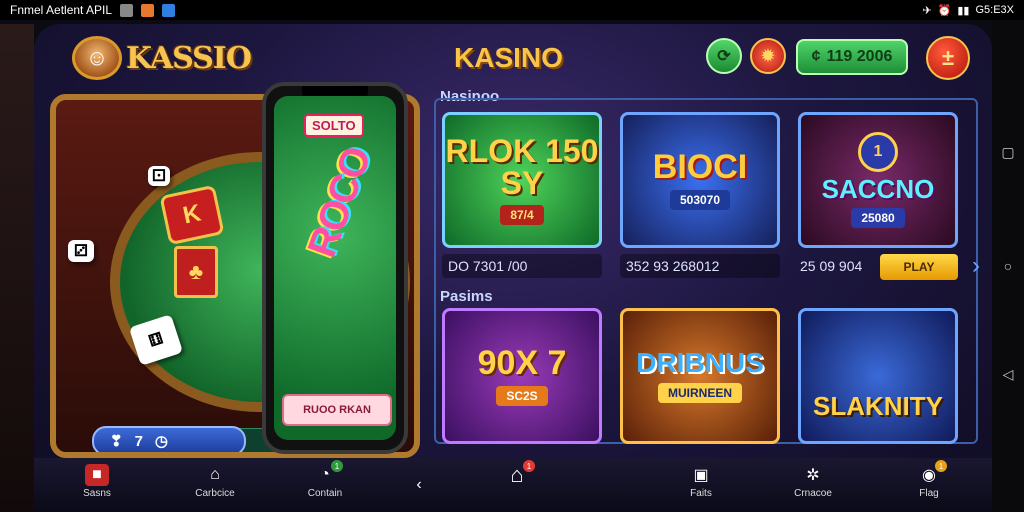 This screenshot has width=1024, height=512. Describe the element at coordinates (522, 215) in the screenshot. I see `card-sub: 87/4` at that location.